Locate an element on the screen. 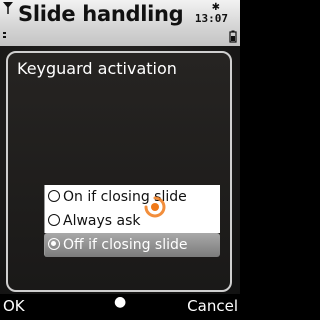 This screenshot has width=320, height=320. title-bar: Slide handling ✱ 13:07 is located at coordinates (120, 23).